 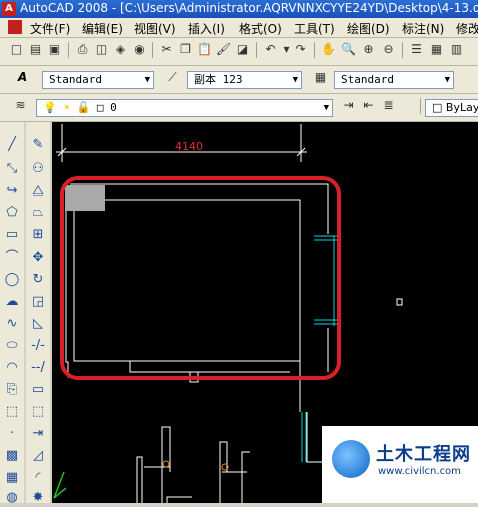 I want to click on move-icon: ✥, so click(x=38, y=258).